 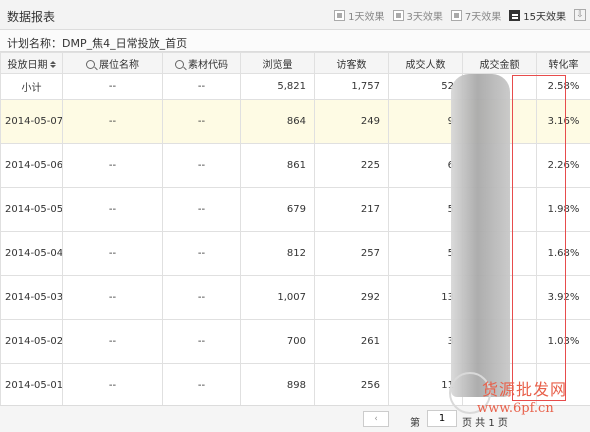 I want to click on cell-rate: 3.16%, so click(x=563, y=121).